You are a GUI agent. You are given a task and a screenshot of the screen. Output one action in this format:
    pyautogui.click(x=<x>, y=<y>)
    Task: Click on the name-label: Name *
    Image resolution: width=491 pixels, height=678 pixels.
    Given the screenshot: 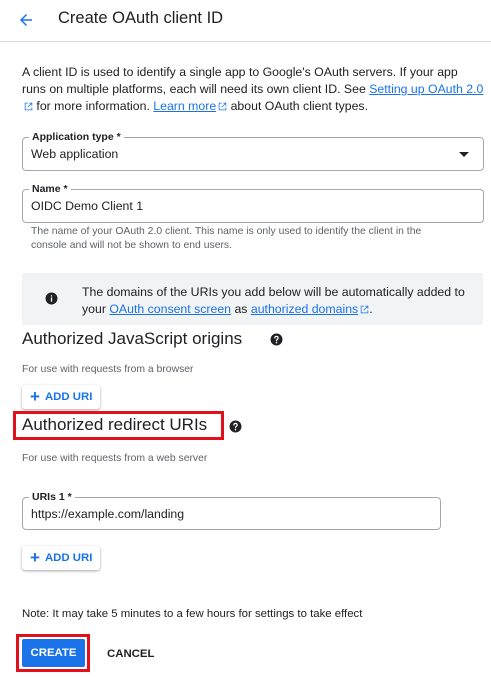 What is the action you would take?
    pyautogui.click(x=50, y=189)
    